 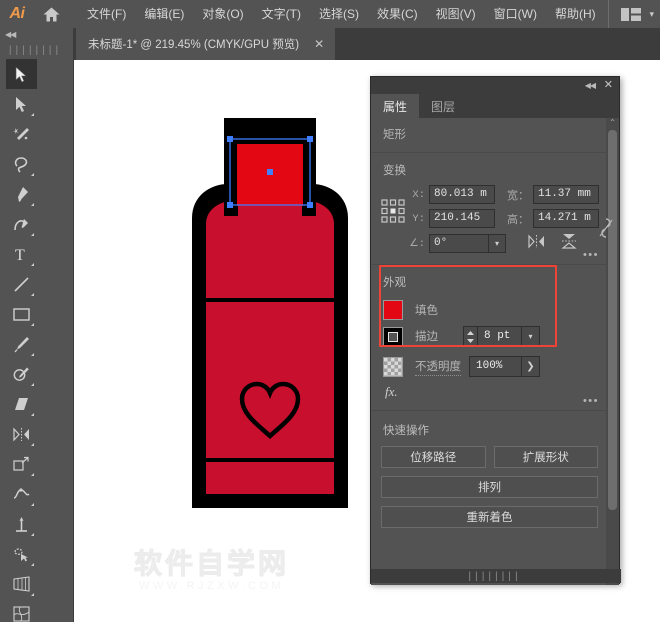 What do you see at coordinates (518, 219) in the screenshot?
I see `height-label: 高：` at bounding box center [518, 219].